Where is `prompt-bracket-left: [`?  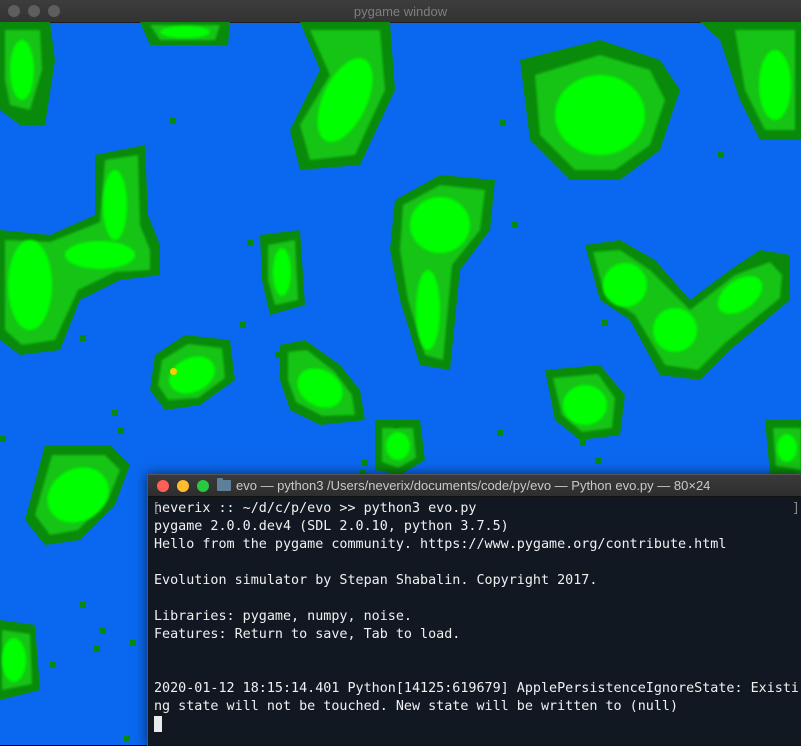 prompt-bracket-left: [ is located at coordinates (156, 508).